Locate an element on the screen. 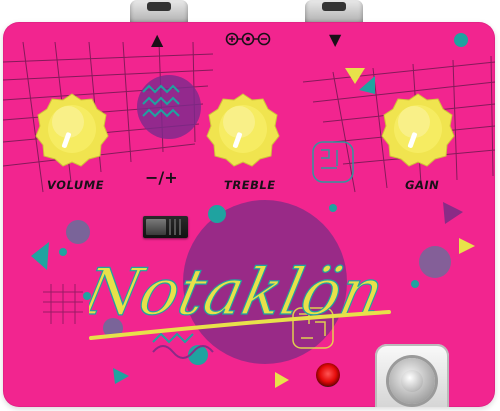  volume-knob is located at coordinates (72, 129).